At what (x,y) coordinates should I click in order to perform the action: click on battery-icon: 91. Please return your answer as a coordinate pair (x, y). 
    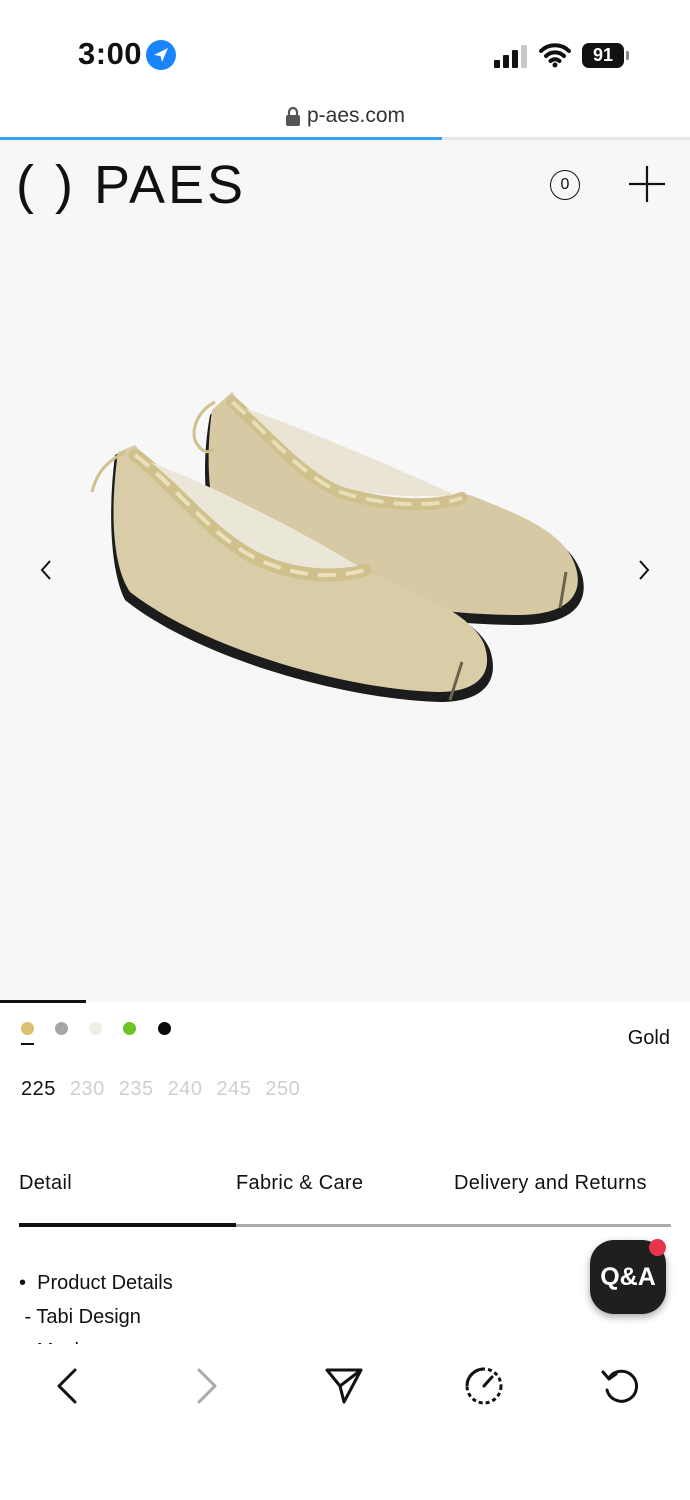
    Looking at the image, I should click on (606, 55).